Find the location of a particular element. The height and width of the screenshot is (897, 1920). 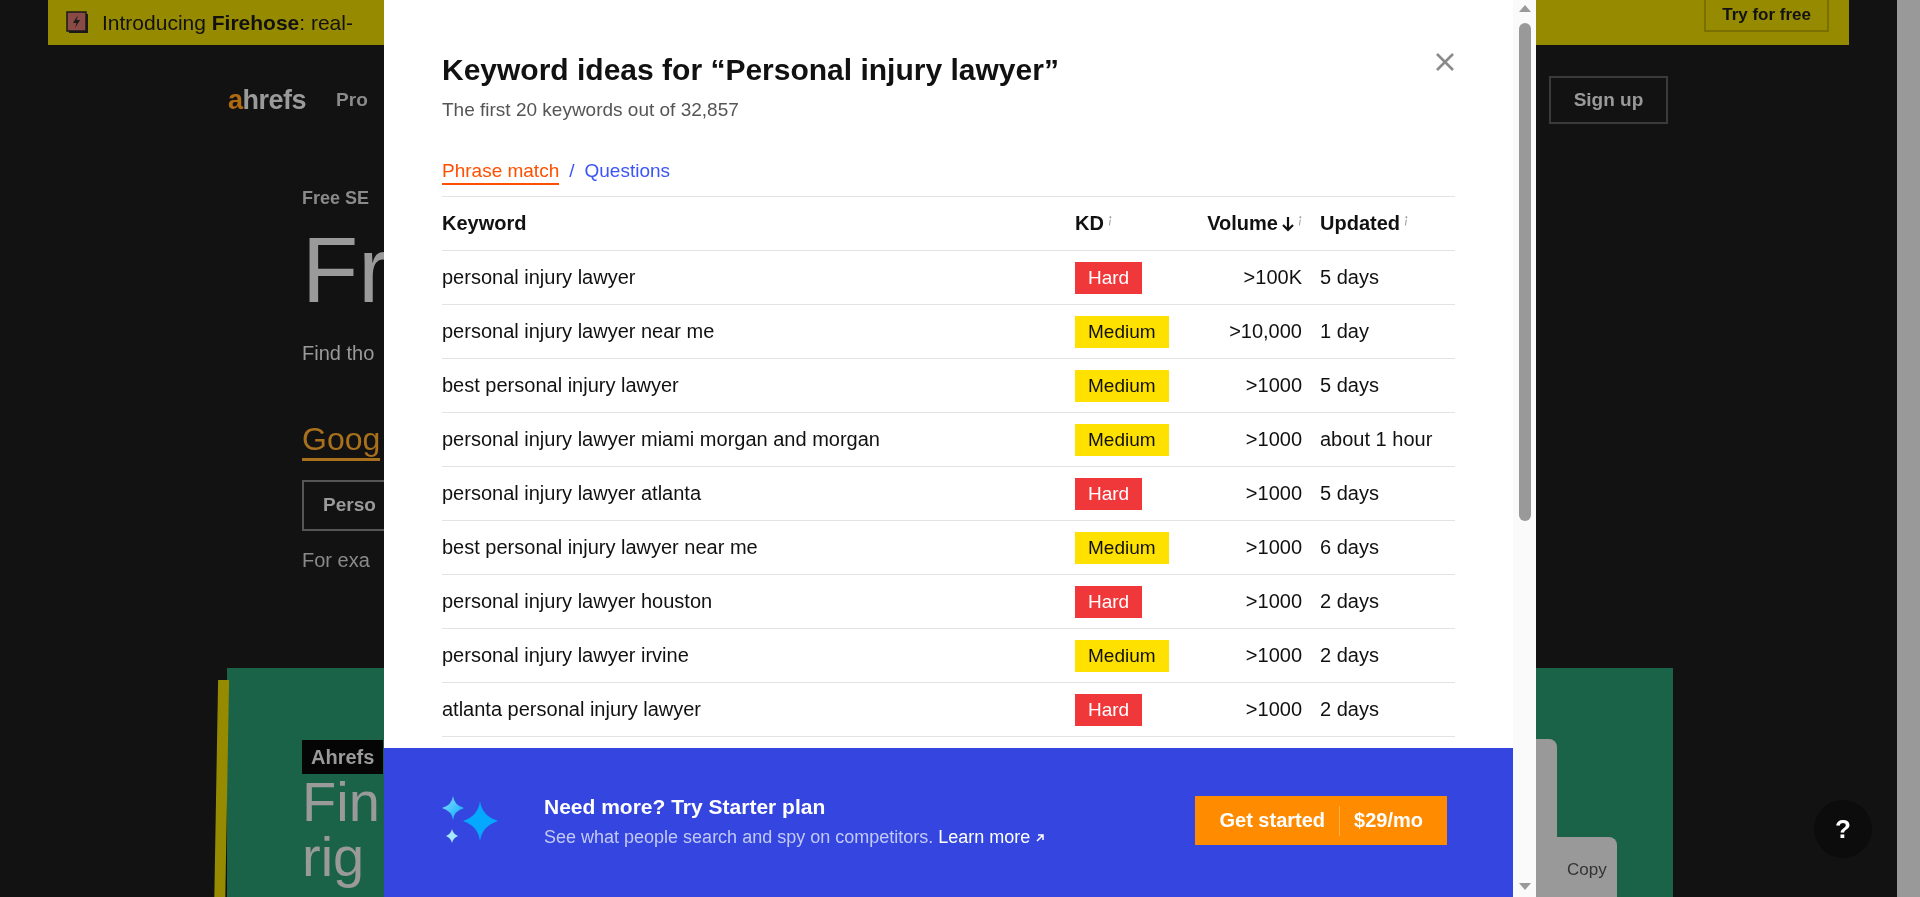

dialog-scrollbar is located at coordinates (1524, 448).